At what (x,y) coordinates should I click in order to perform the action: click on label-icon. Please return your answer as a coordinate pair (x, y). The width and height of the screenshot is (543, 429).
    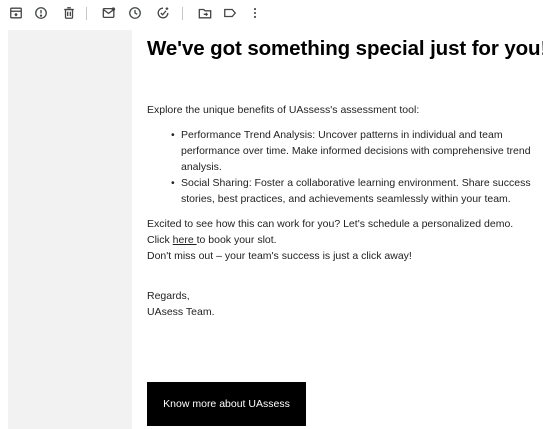
    Looking at the image, I should click on (230, 13).